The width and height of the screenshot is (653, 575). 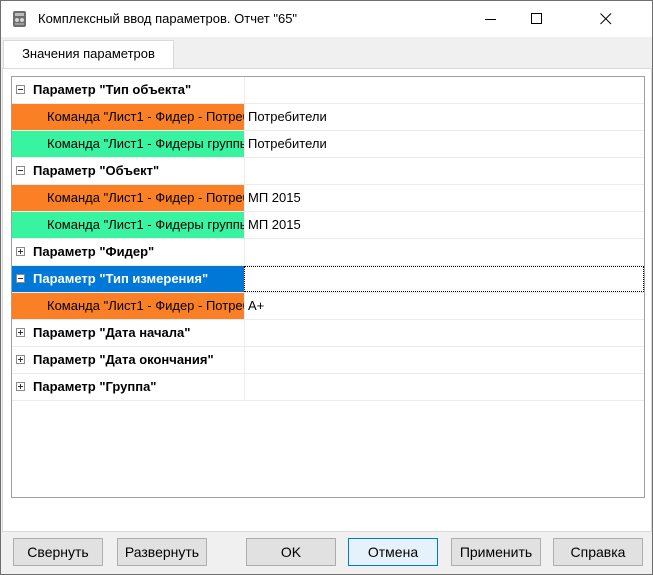 I want to click on parameter-name: Параметр "Тип измерения", so click(x=128, y=279).